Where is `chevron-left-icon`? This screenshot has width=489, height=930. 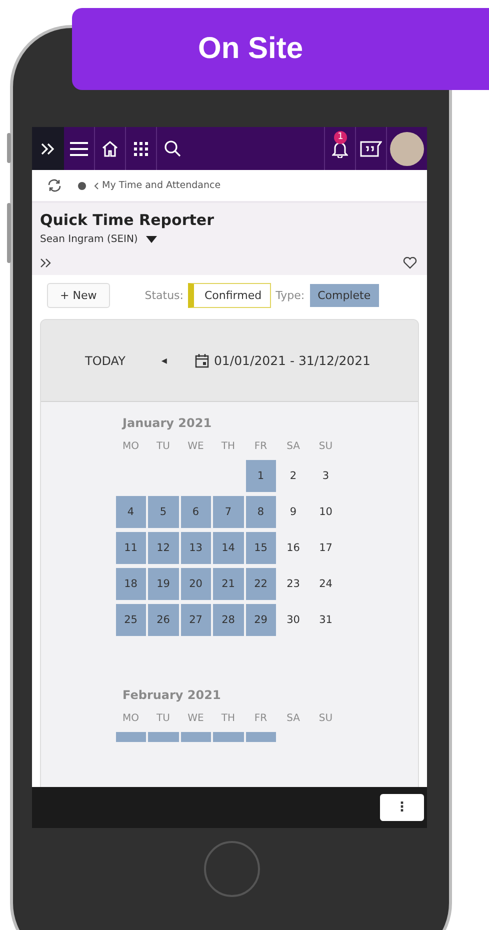 chevron-left-icon is located at coordinates (96, 186).